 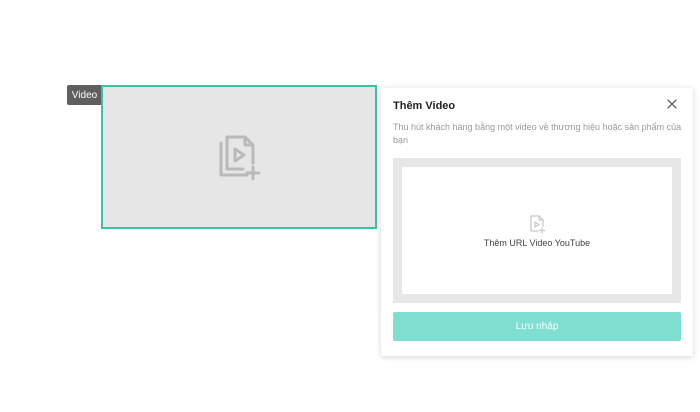 What do you see at coordinates (424, 106) in the screenshot?
I see `panel-title: Thêm Video` at bounding box center [424, 106].